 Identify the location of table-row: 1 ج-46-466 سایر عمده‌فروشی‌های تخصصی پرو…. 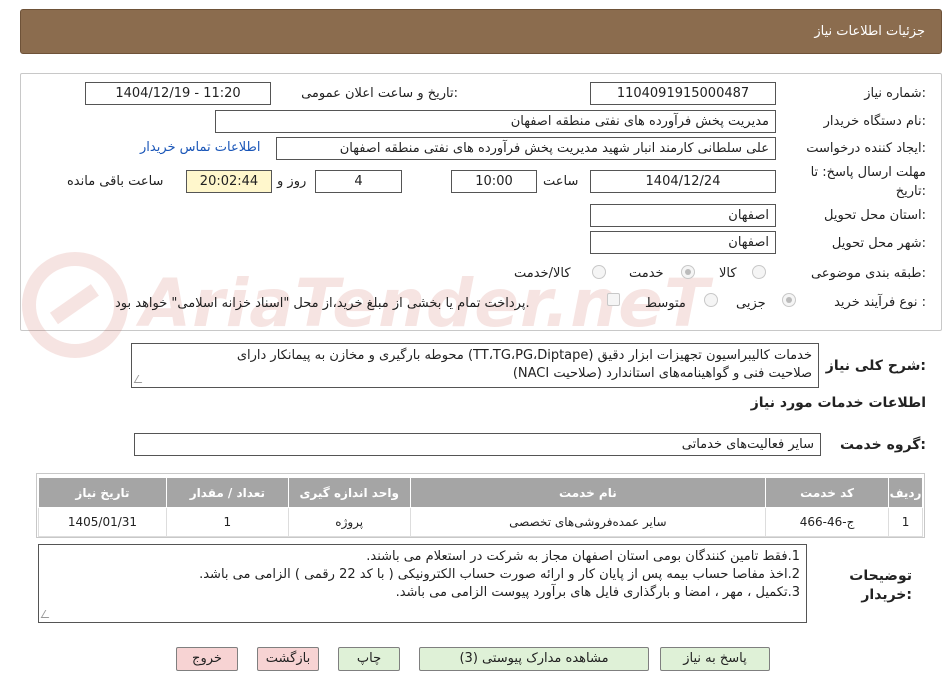
(480, 522).